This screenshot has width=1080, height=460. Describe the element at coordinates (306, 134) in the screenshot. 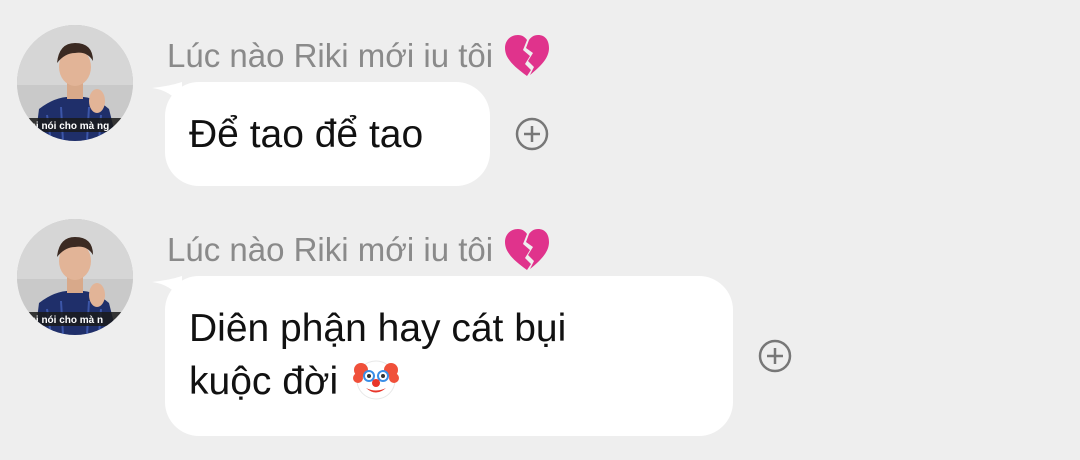

I see `message-text: Để tao để tao` at that location.